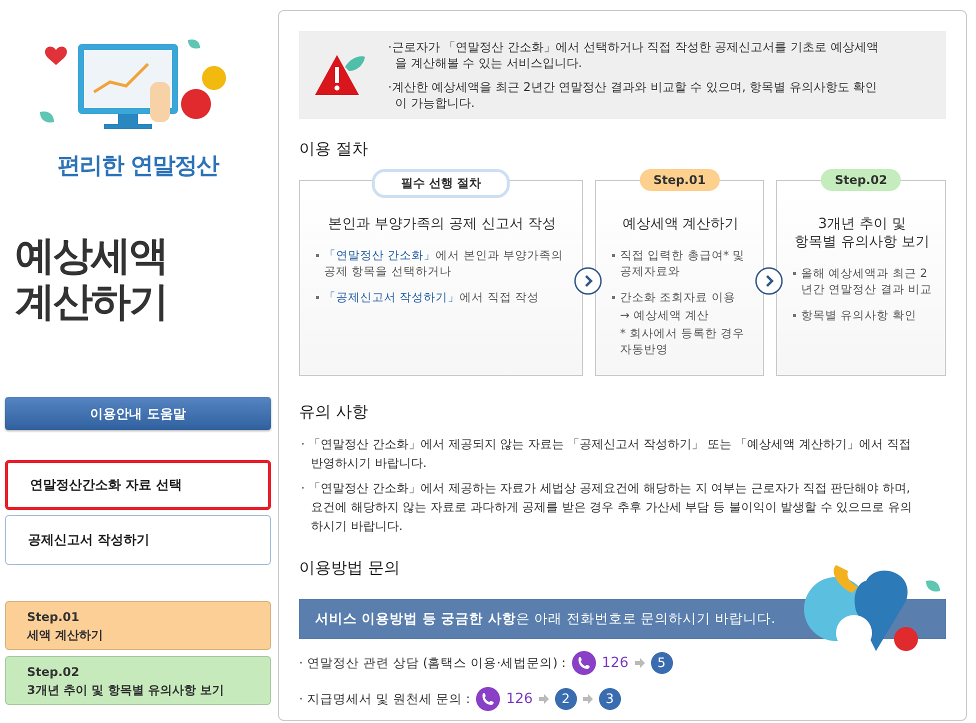 This screenshot has height=723, width=976. Describe the element at coordinates (679, 180) in the screenshot. I see `step-badge: Step.01` at that location.